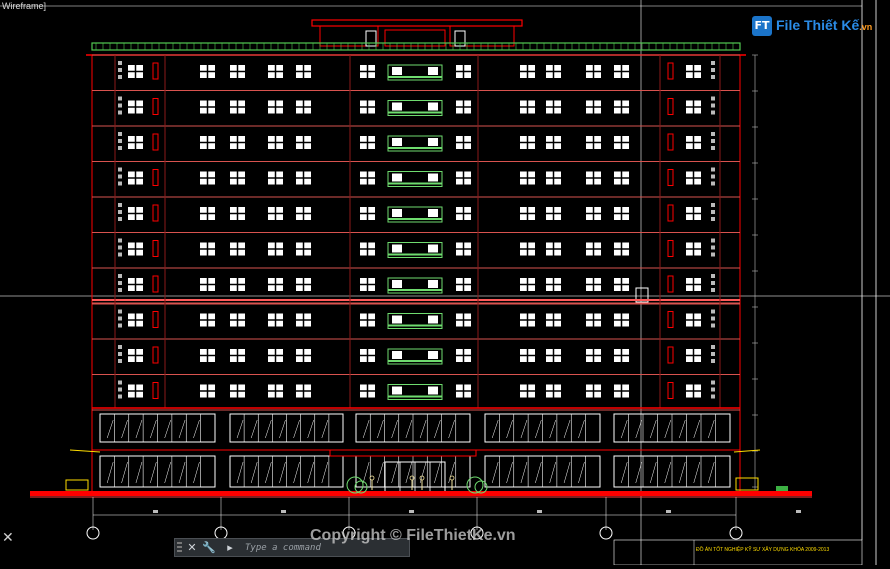 This screenshot has height=569, width=890. Describe the element at coordinates (24, 6) in the screenshot. I see `viewport-style-label: Wireframe]` at that location.